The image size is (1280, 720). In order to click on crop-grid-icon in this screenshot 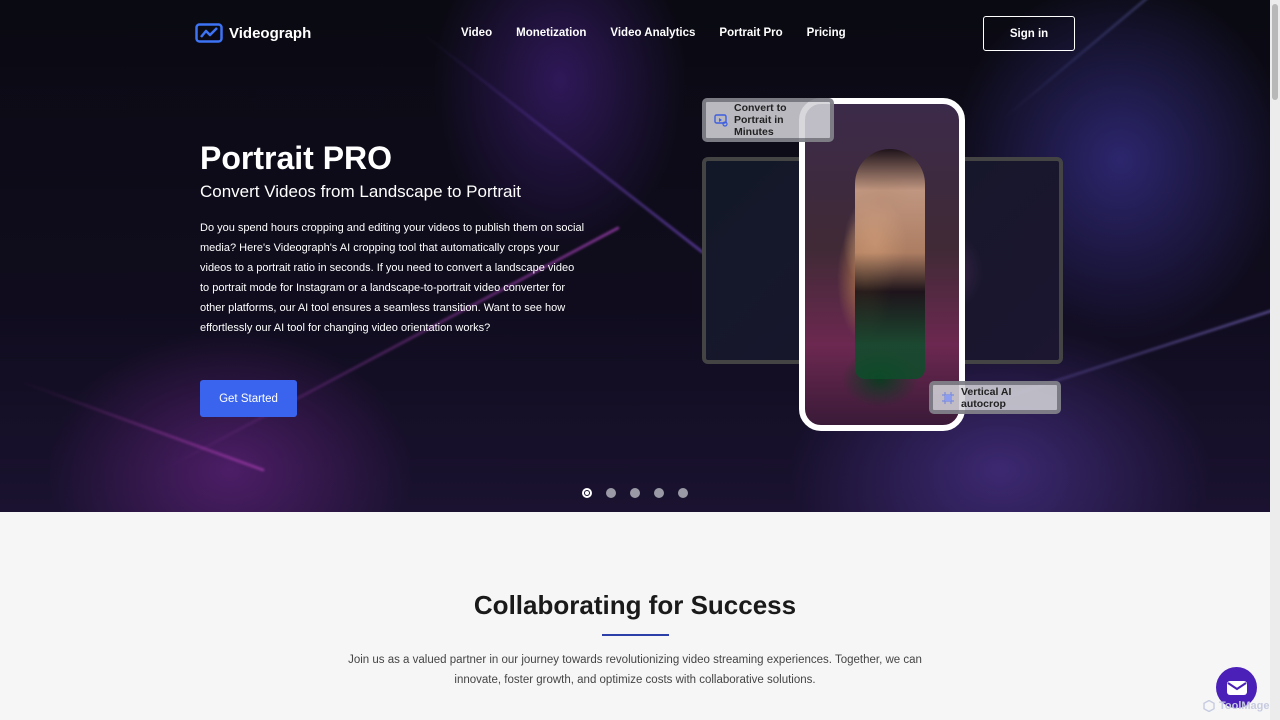, I will do `click(948, 397)`.